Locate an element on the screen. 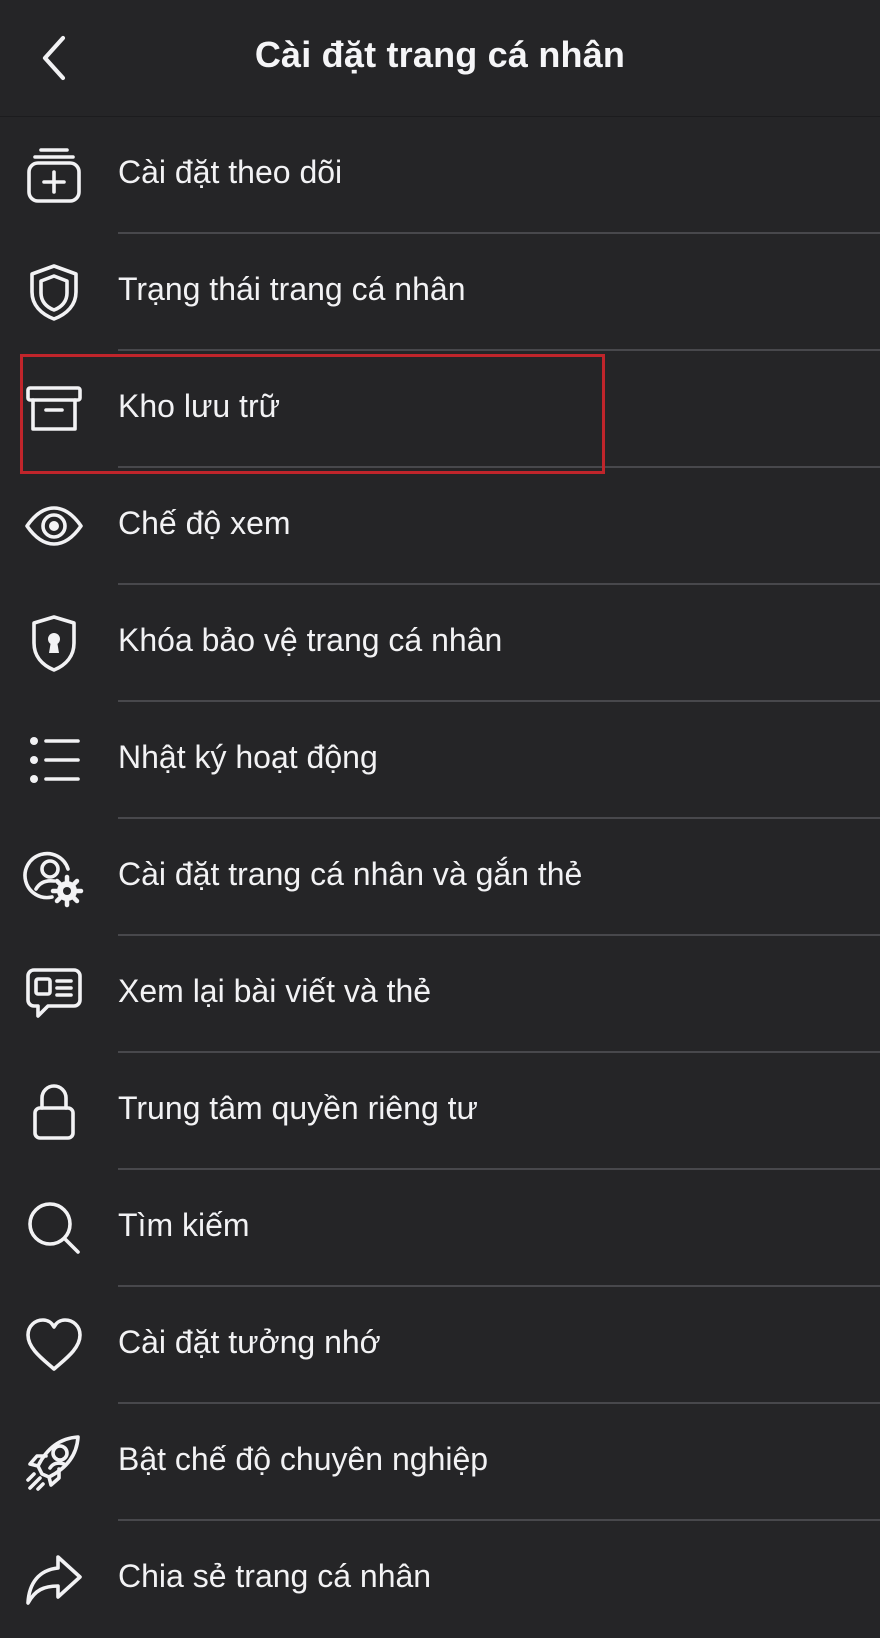 This screenshot has height=1638, width=880. menu-item-profile-tagging: Cài đặt trang cá nhân và gắn thẻ is located at coordinates (440, 877).